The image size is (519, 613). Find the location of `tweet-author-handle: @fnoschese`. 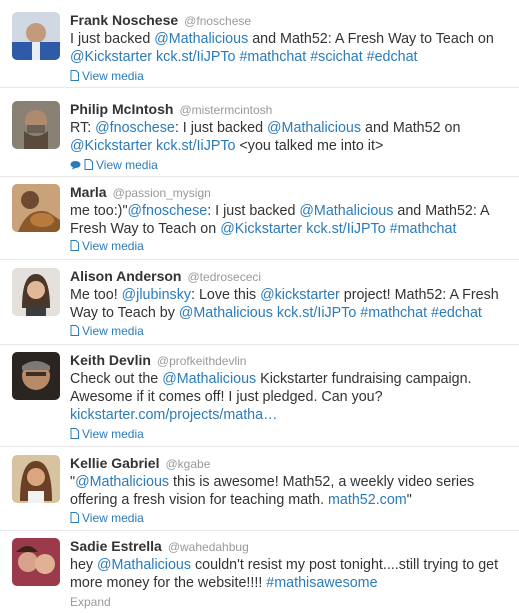

tweet-author-handle: @fnoschese is located at coordinates (217, 21).